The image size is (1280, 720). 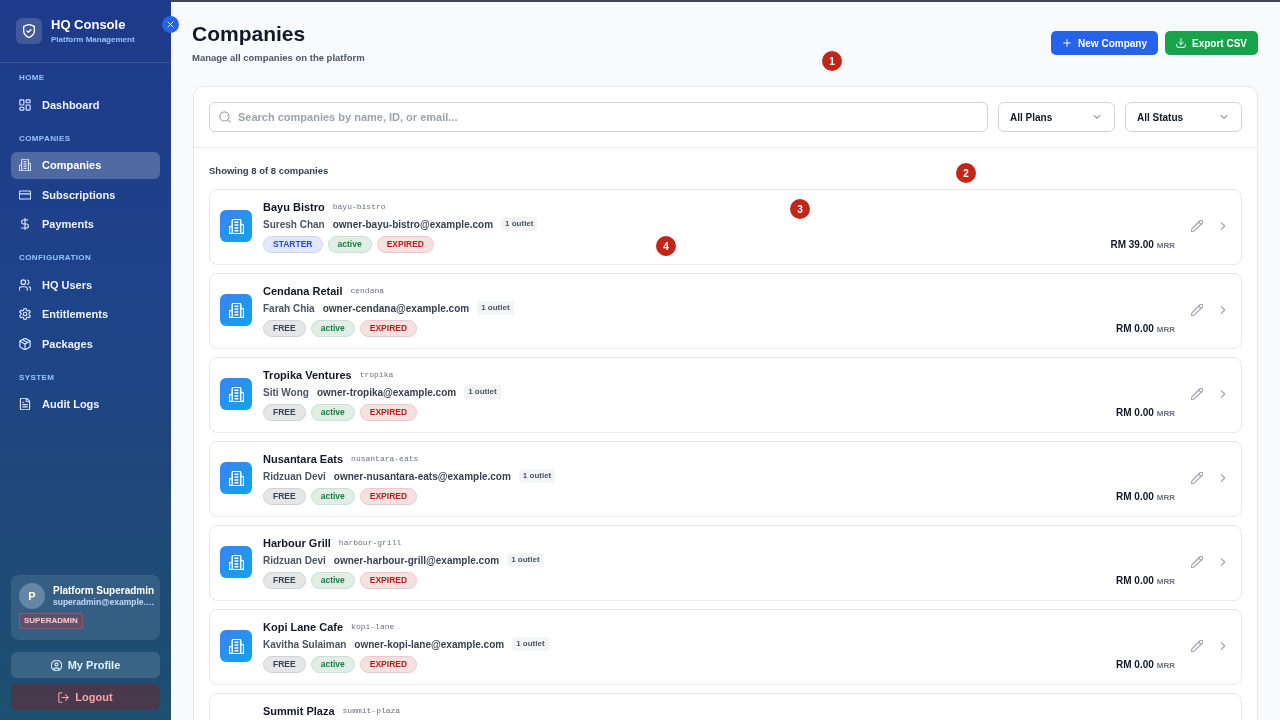 What do you see at coordinates (297, 543) in the screenshot?
I see `company-name: Harbour Grill` at bounding box center [297, 543].